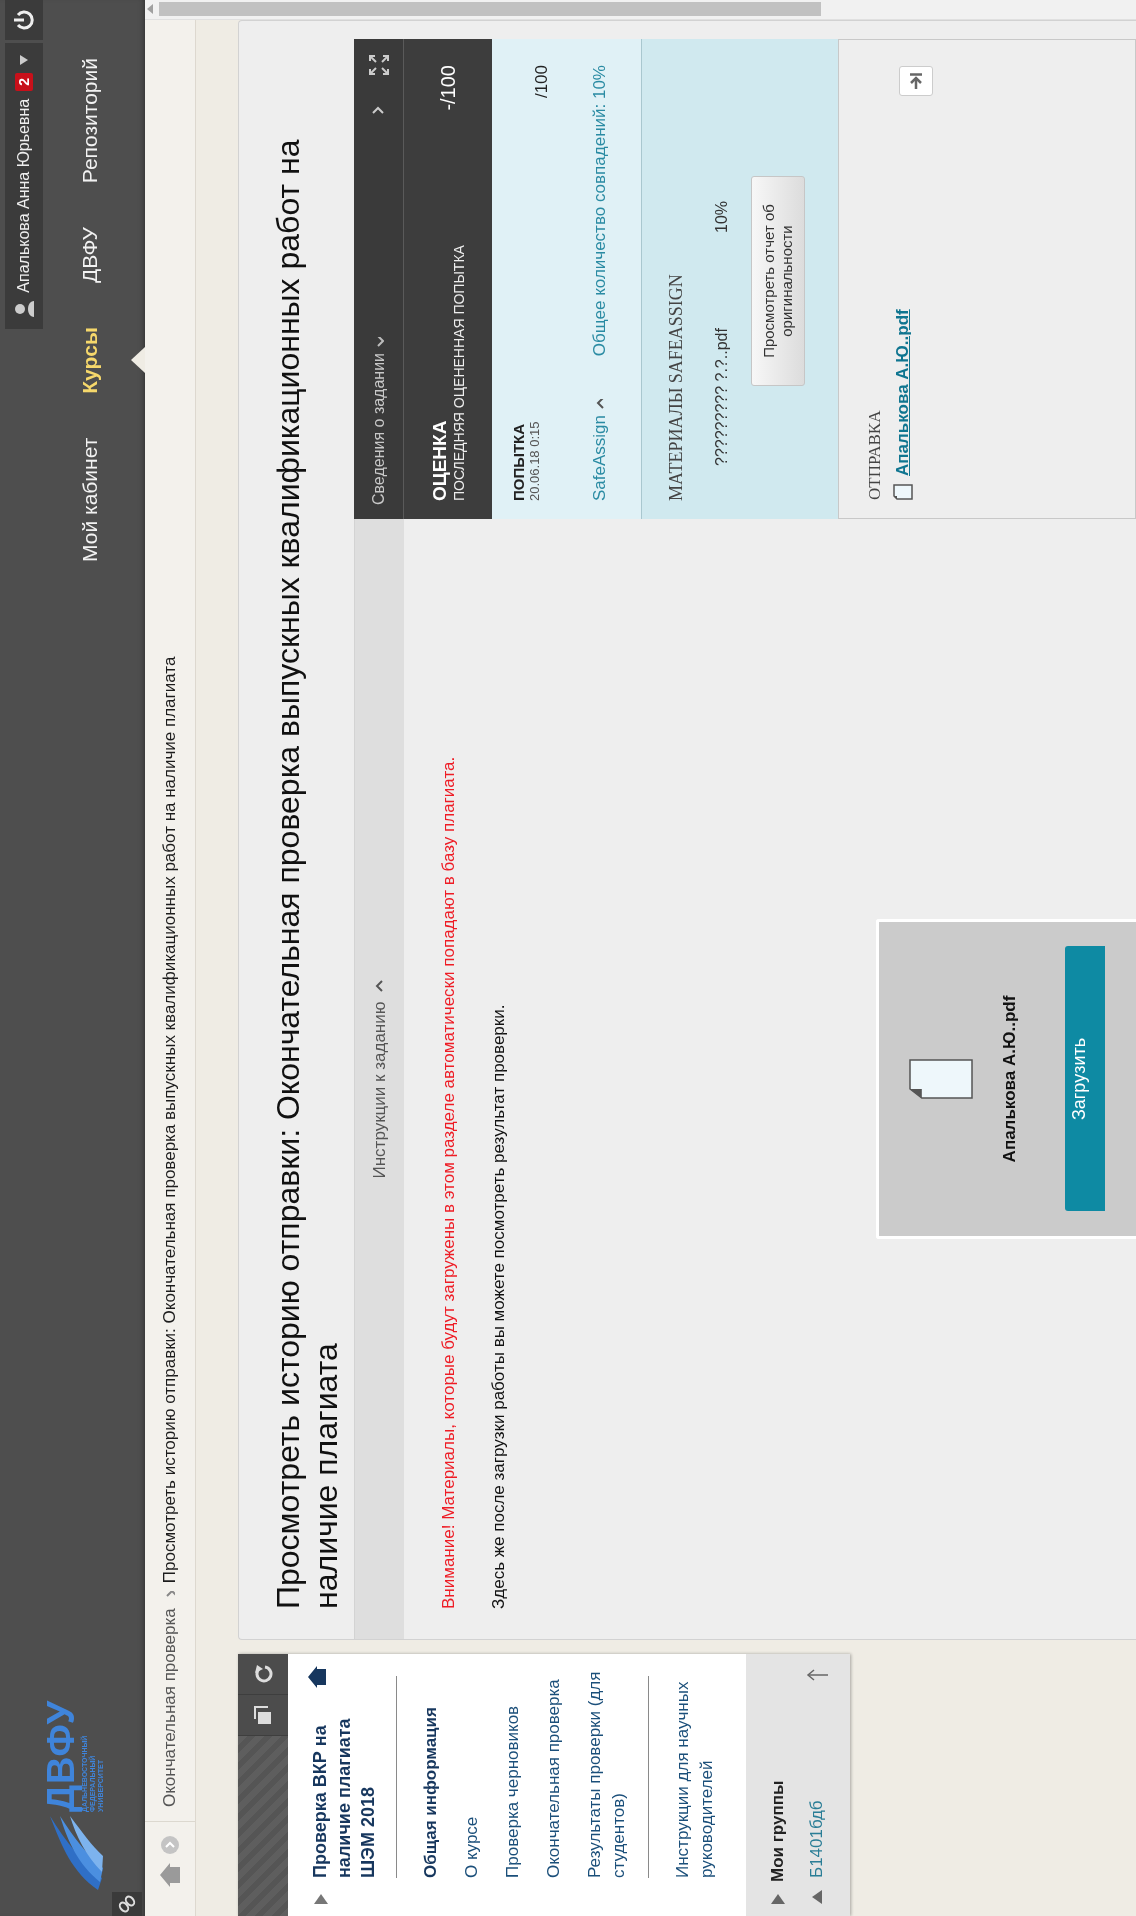 This screenshot has height=1916, width=1136. Describe the element at coordinates (875, 454) in the screenshot. I see `submission-title: ОТПРАВКА` at that location.